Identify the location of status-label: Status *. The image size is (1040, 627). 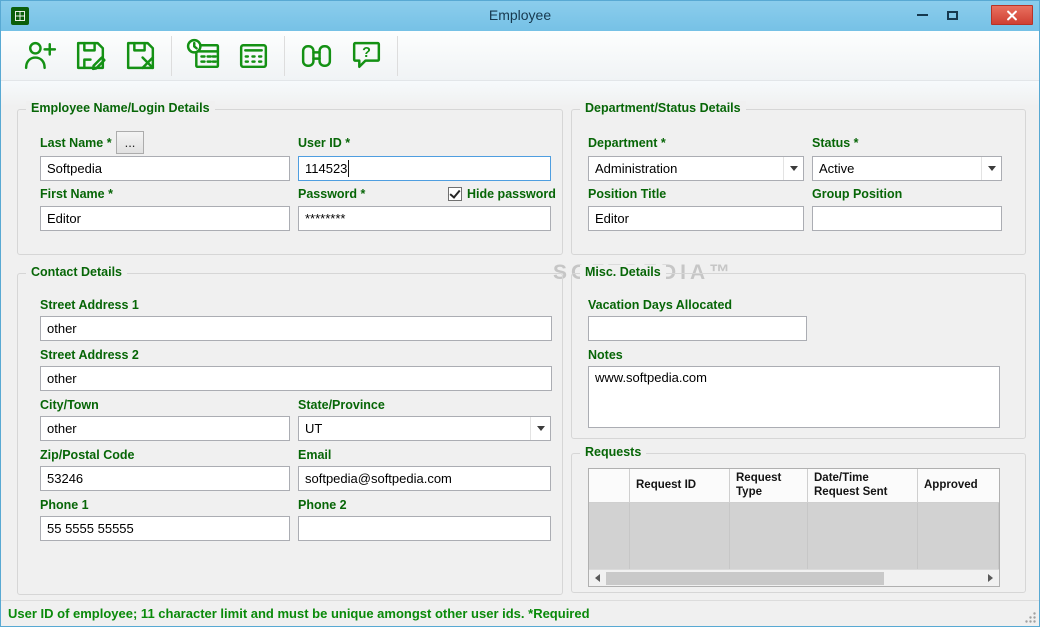
(835, 143).